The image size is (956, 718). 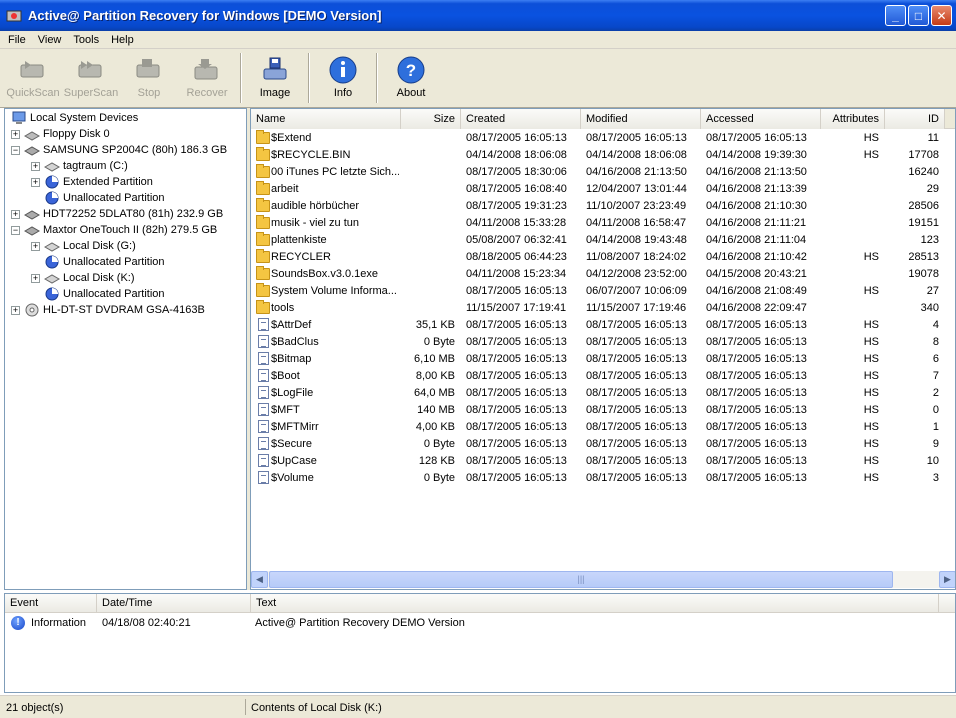 What do you see at coordinates (756, 478) in the screenshot?
I see `file-accessed: 08/17/2005 16:05:13` at bounding box center [756, 478].